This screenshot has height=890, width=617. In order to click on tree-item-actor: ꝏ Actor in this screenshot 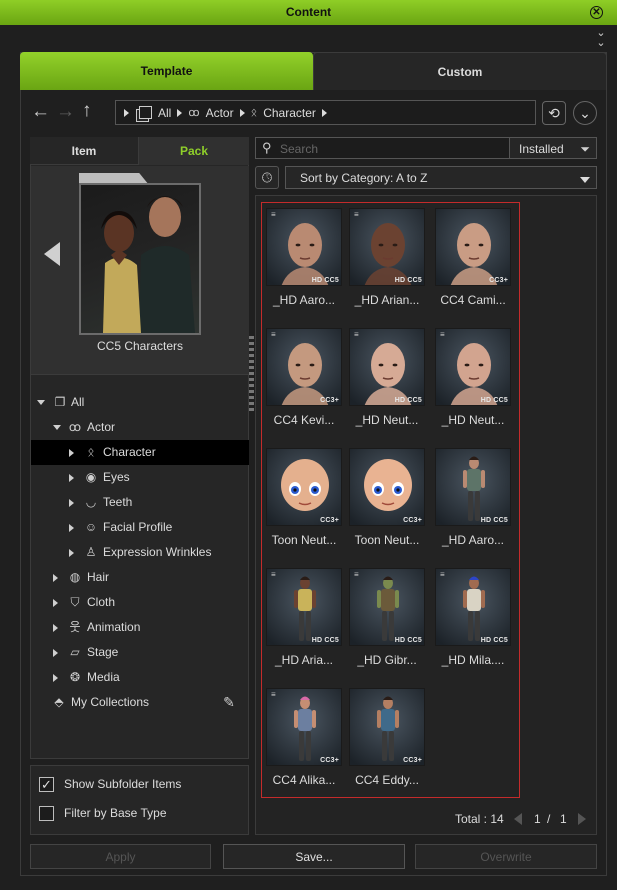, I will do `click(140, 427)`.